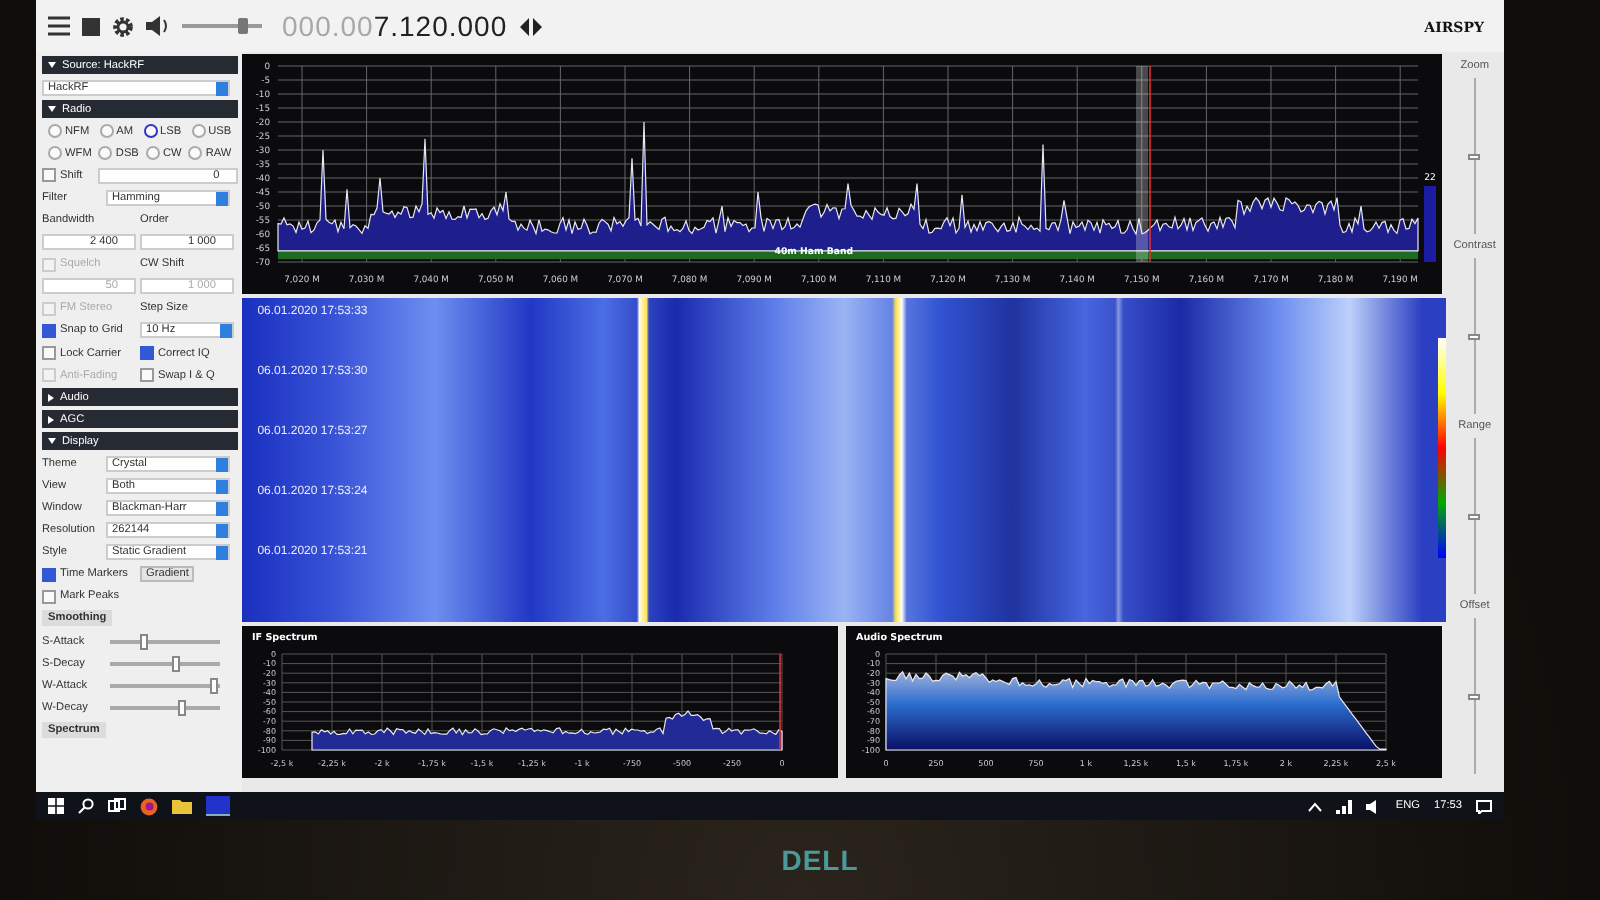 This screenshot has height=900, width=1600. I want to click on task-view-icon, so click(117, 806).